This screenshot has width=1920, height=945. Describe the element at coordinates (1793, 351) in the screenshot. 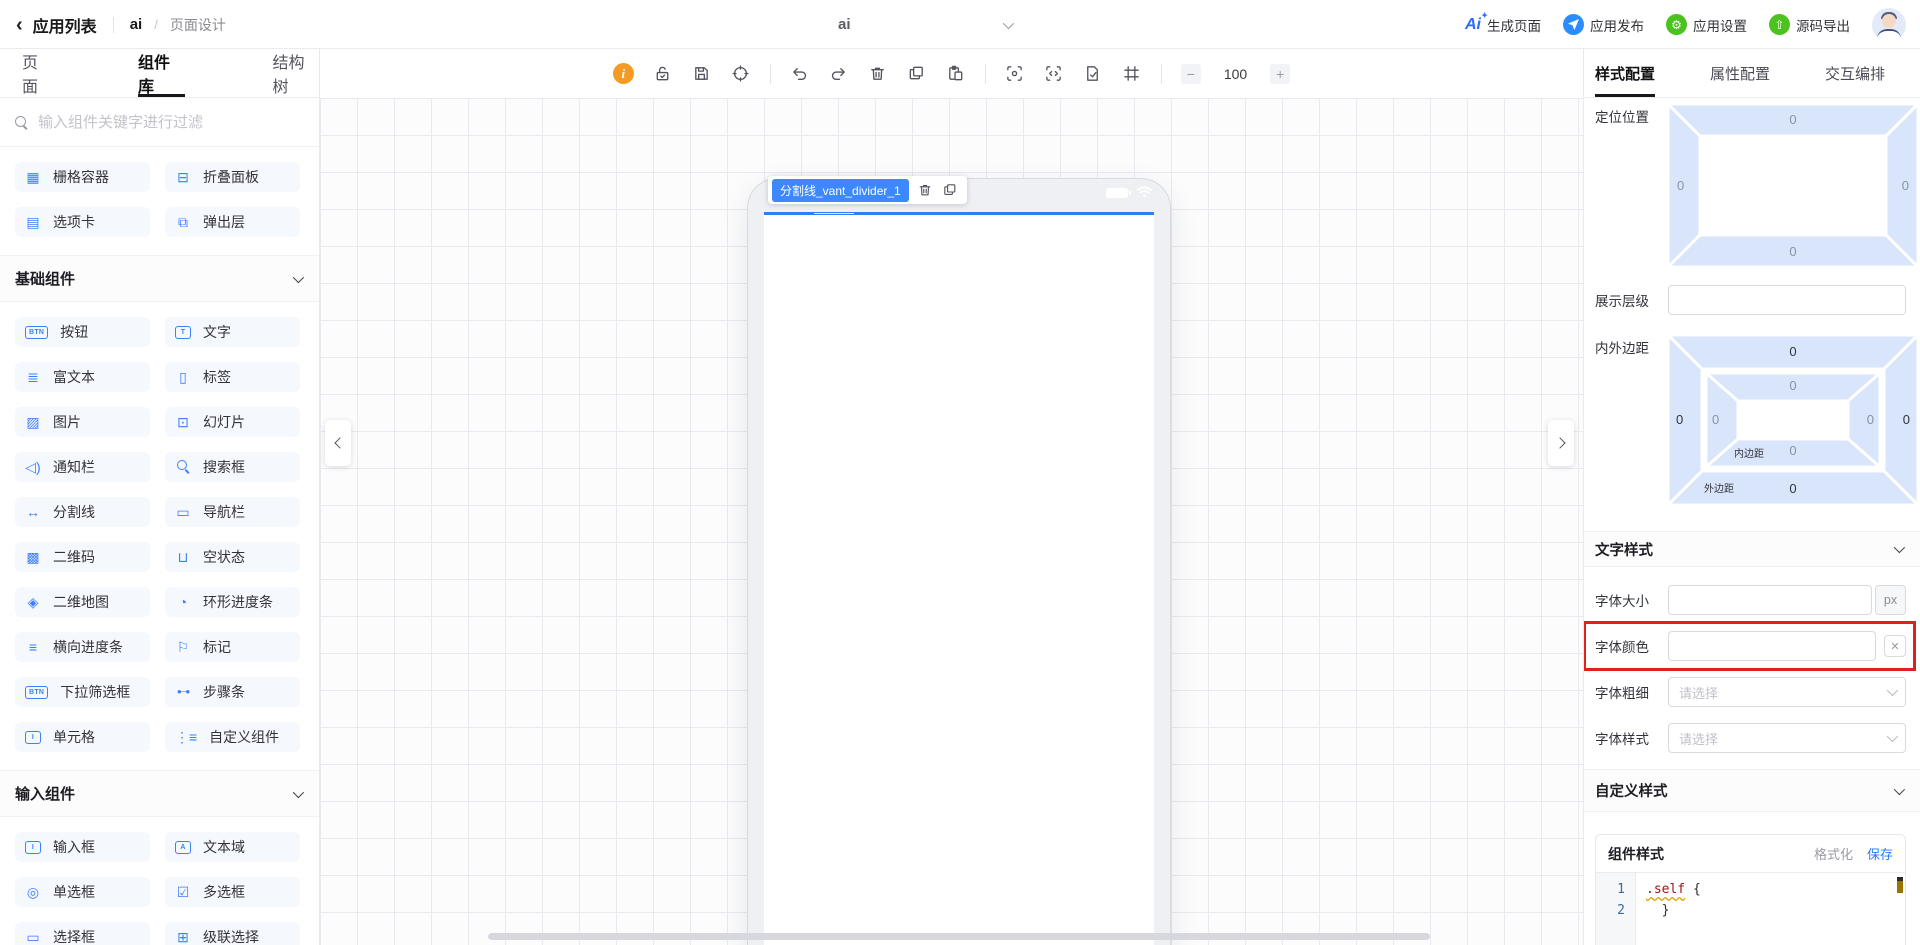

I see `margin-top-value: 0` at that location.